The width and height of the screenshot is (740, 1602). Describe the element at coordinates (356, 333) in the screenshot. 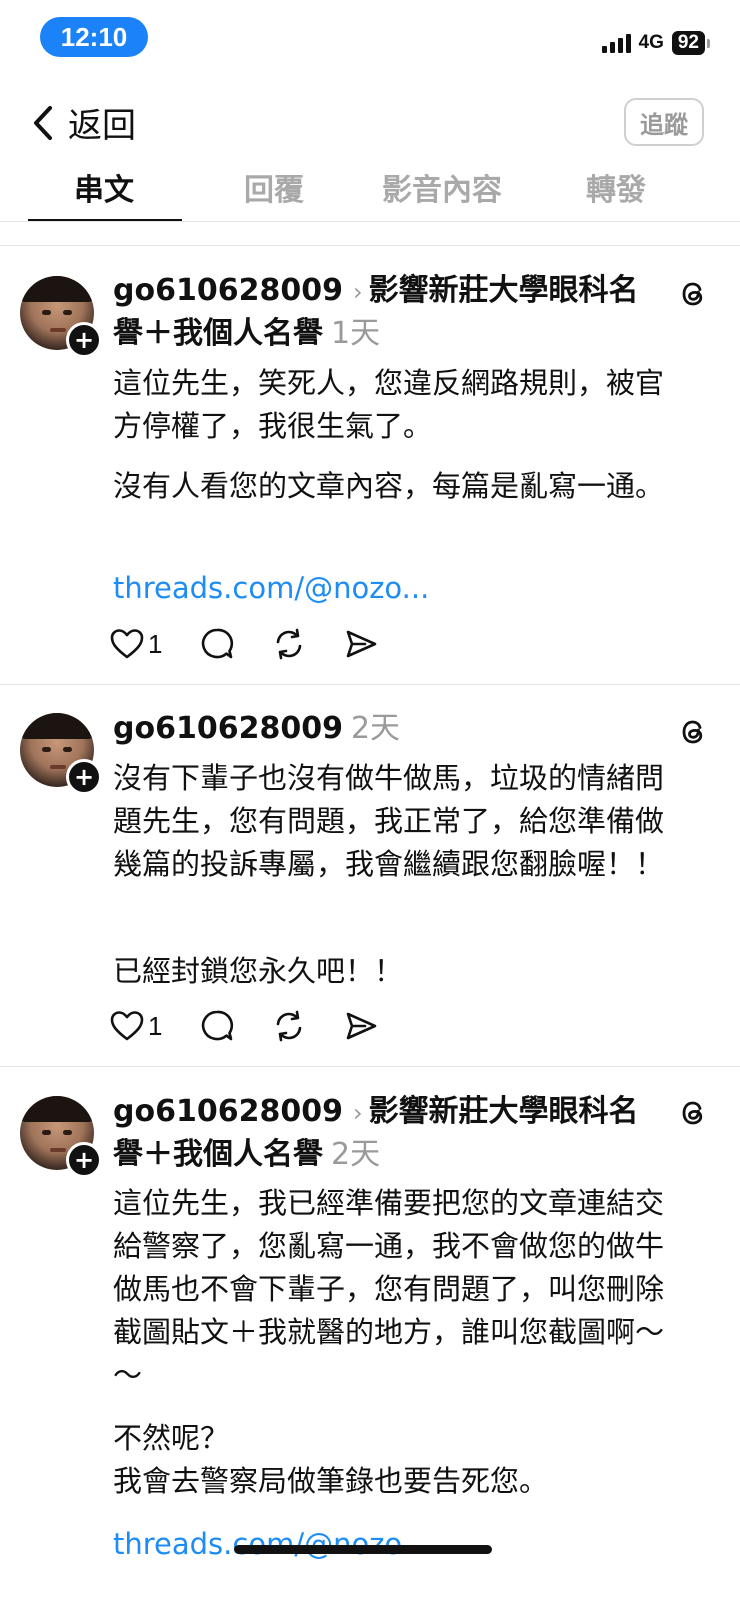

I see `post-time: 1天` at that location.